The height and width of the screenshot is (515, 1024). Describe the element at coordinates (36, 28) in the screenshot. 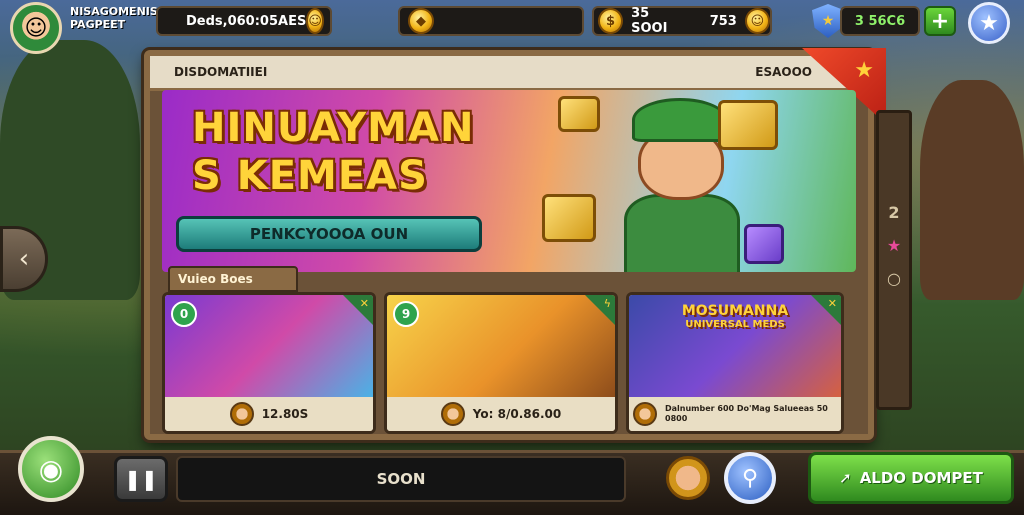

I see `player-avatar: ☺` at that location.